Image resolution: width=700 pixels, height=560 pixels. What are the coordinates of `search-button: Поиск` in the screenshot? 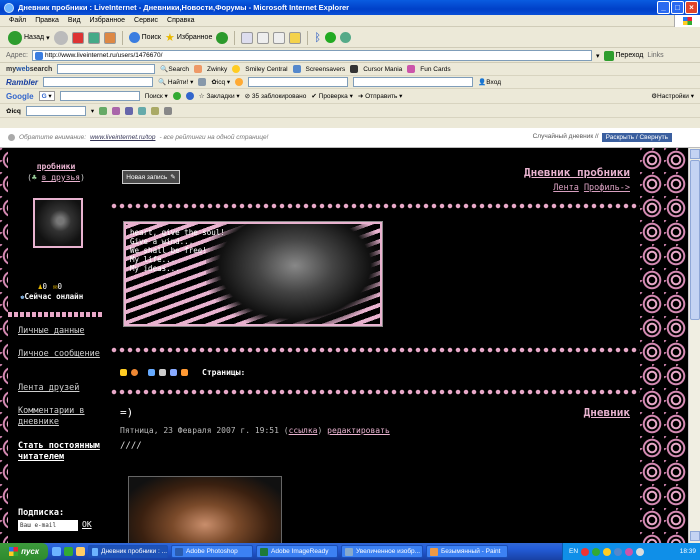 It's located at (144, 37).